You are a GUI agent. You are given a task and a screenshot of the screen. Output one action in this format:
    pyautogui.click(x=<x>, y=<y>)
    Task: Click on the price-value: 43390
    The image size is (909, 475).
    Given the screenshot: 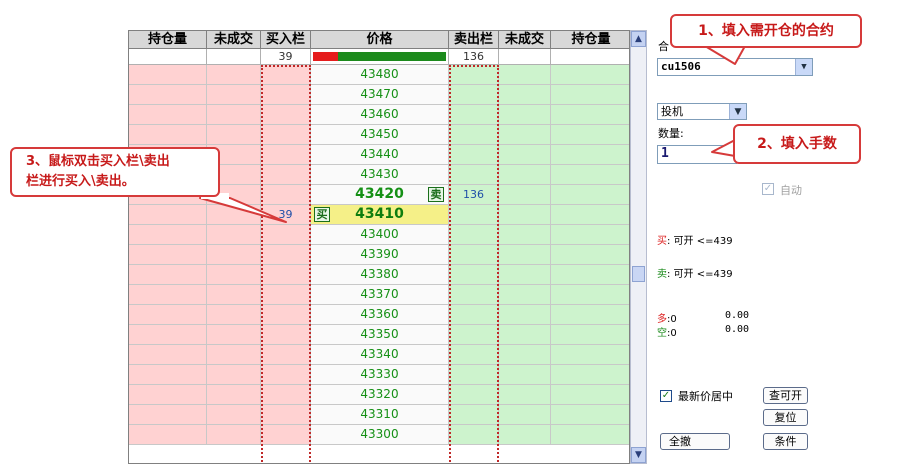 What is the action you would take?
    pyautogui.click(x=379, y=254)
    